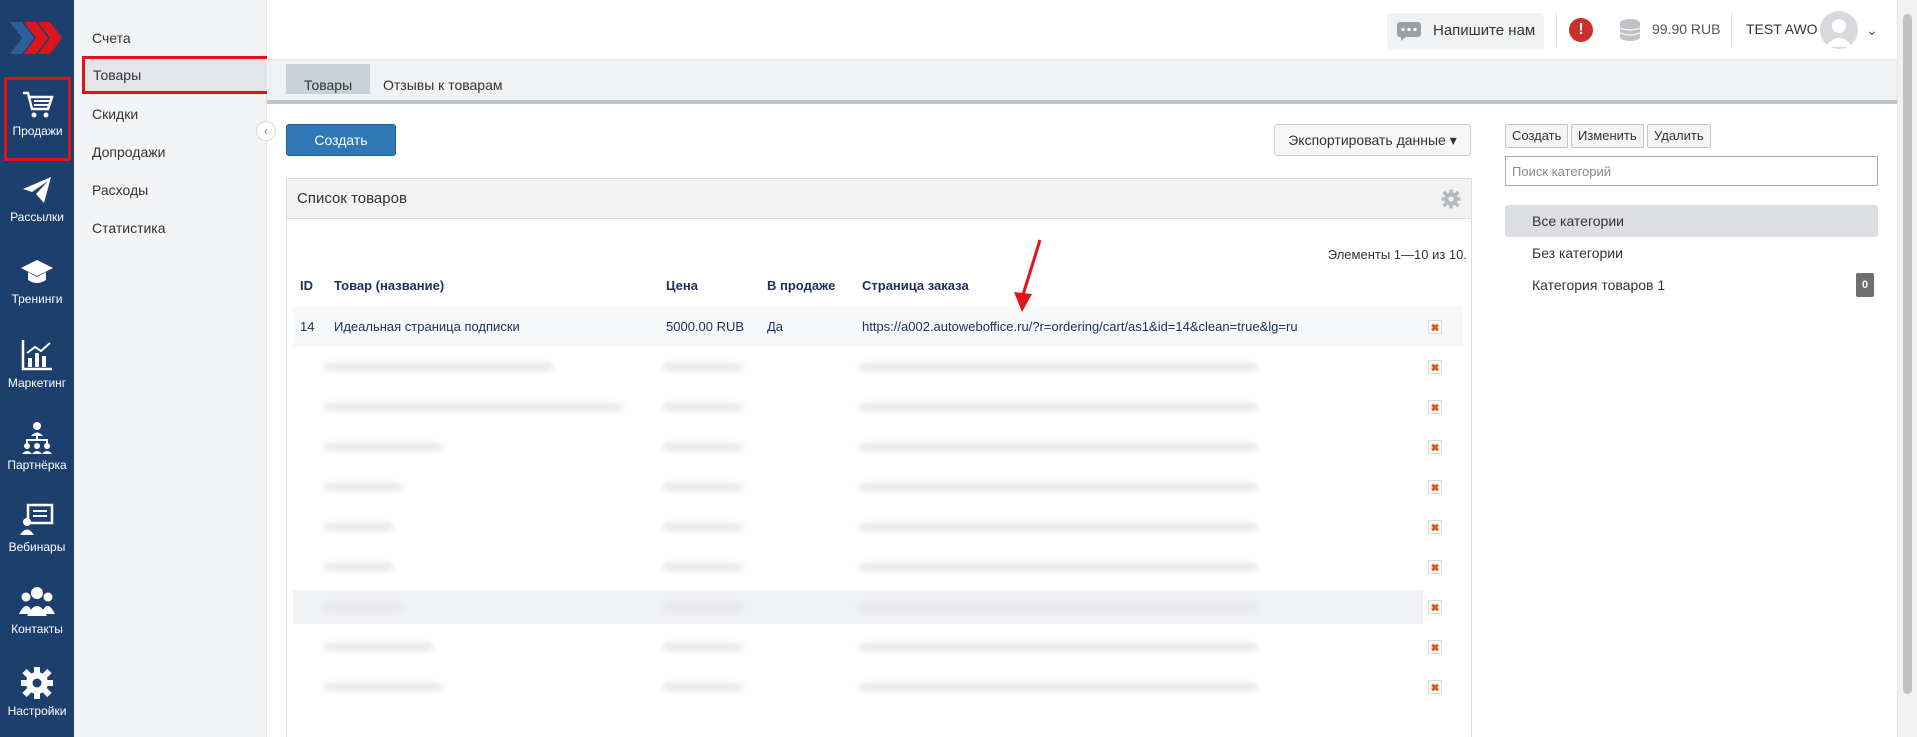 This screenshot has height=737, width=1917. What do you see at coordinates (120, 190) in the screenshot?
I see `submenu-item-expenses: Расходы` at bounding box center [120, 190].